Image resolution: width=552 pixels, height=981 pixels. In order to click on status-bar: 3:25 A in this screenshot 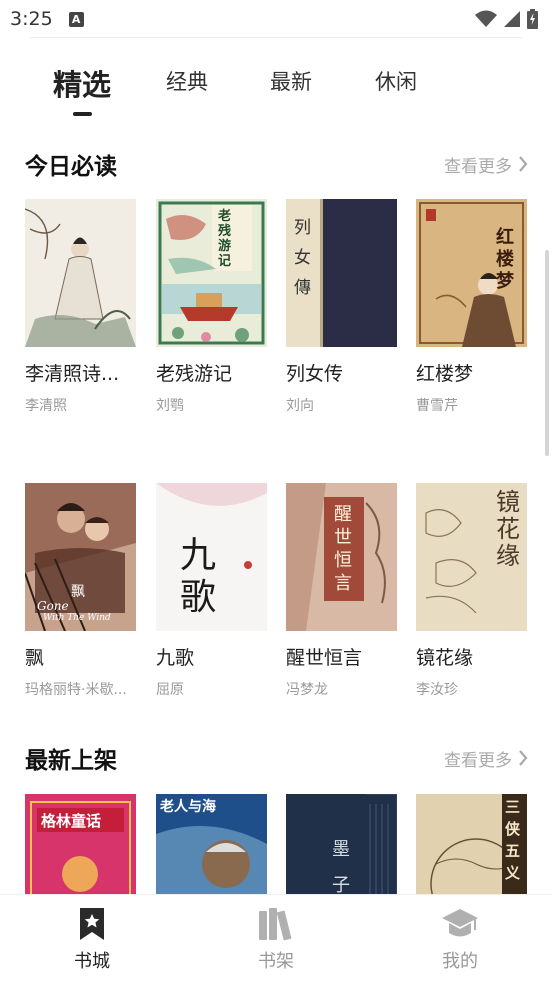, I will do `click(276, 19)`.